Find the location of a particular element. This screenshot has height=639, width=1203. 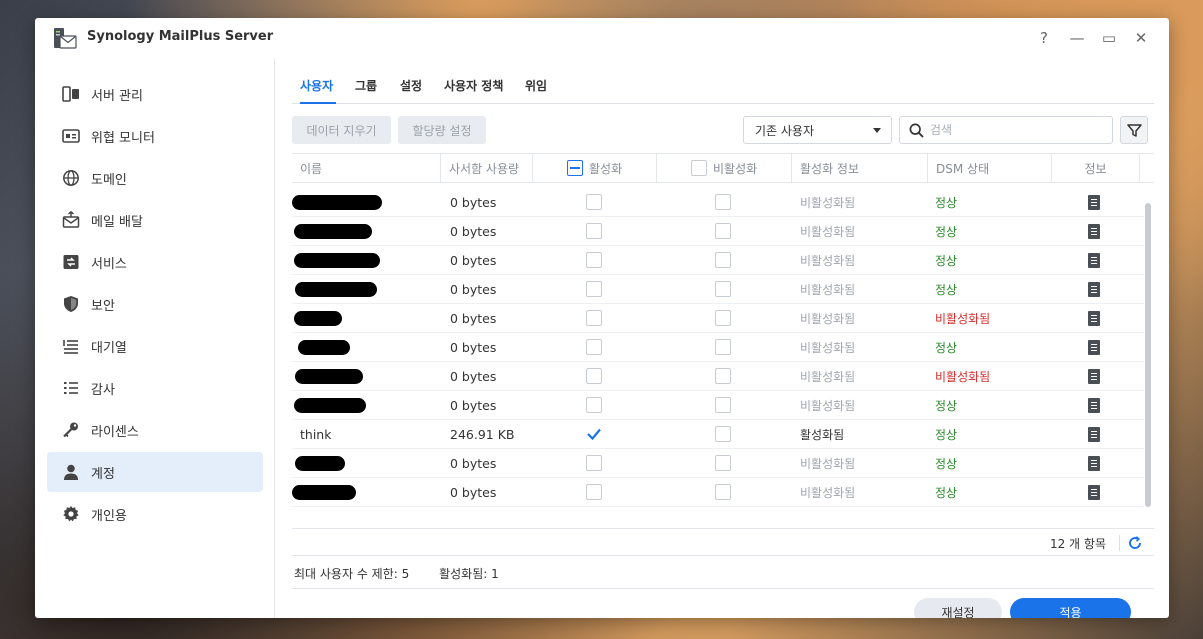

tab-delegation: 위임 is located at coordinates (536, 85).